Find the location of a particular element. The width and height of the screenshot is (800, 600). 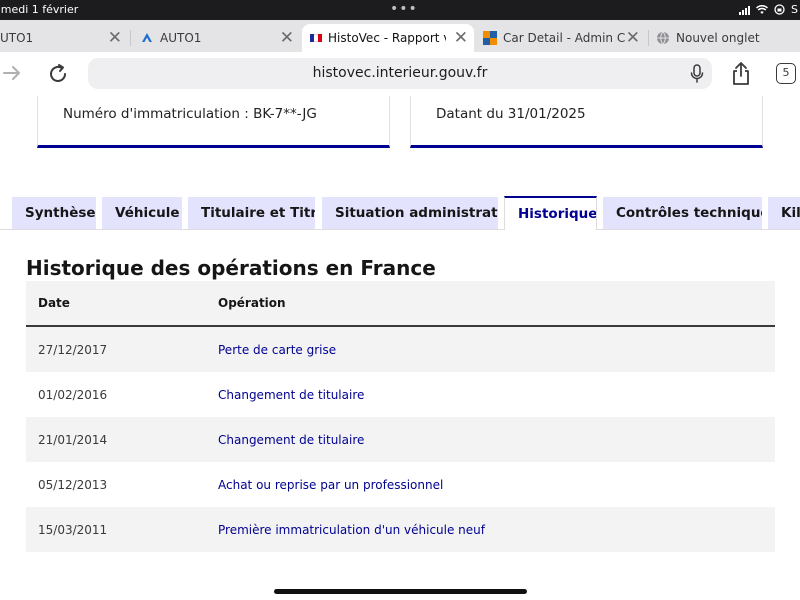

plate-card: Numéro d'immatriculation : BK-7**-JG is located at coordinates (213, 122).